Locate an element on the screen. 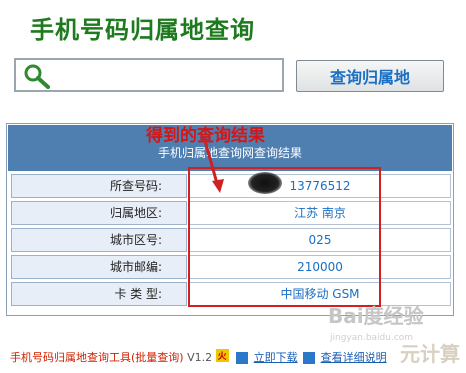  row-label: 归属地区: is located at coordinates (99, 213).